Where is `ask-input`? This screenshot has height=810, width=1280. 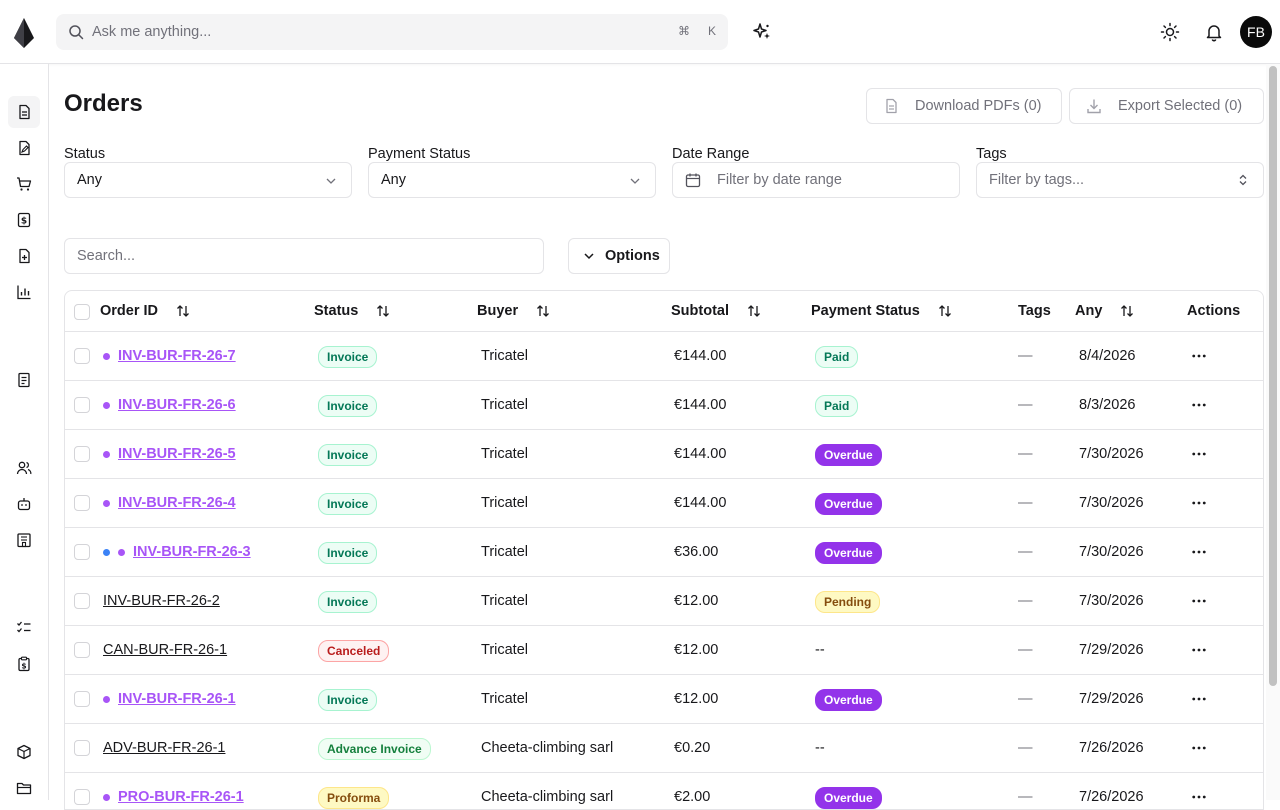
ask-input is located at coordinates (372, 32).